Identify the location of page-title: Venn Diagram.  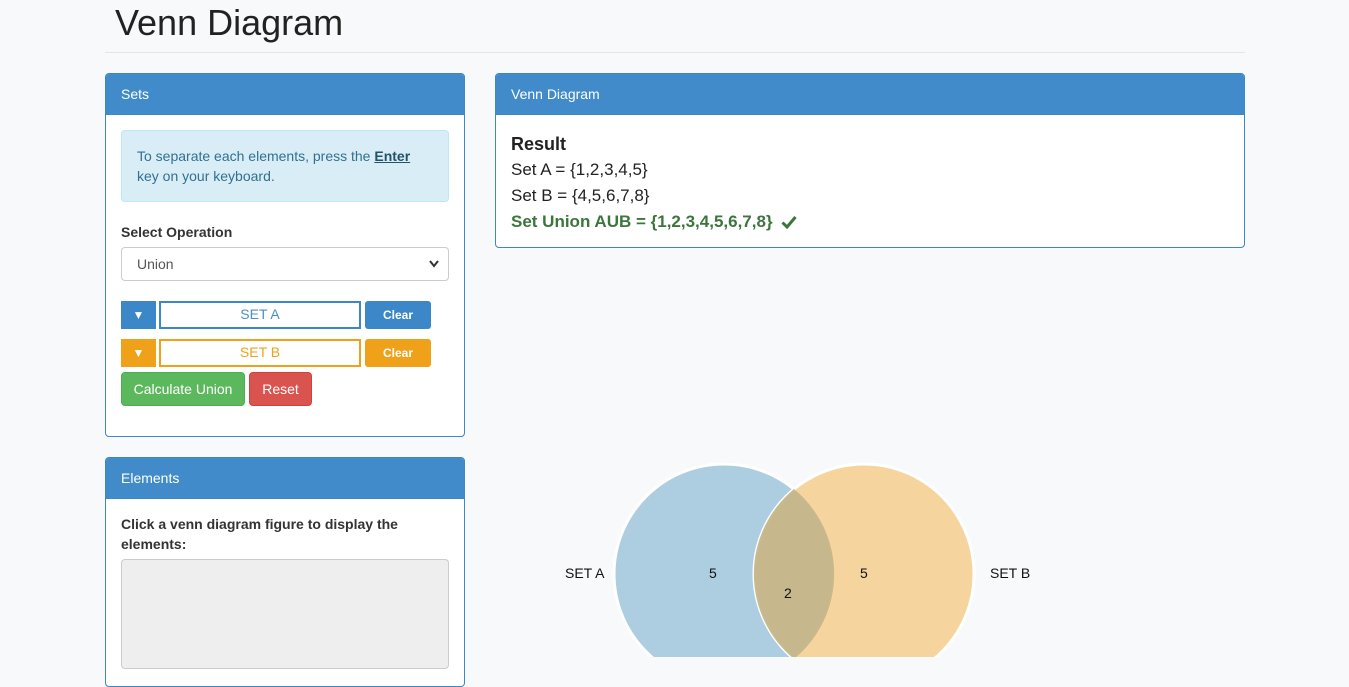
(229, 22).